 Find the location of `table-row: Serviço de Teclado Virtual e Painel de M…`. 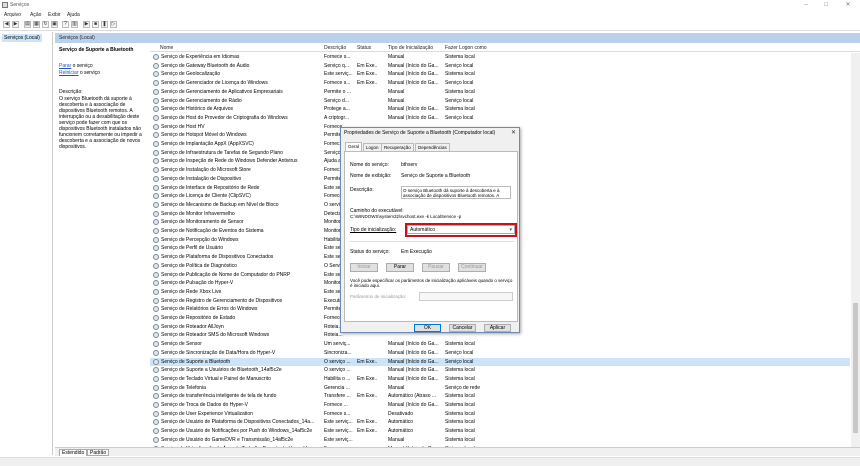

table-row: Serviço de Teclado Virtual e Painel de M… is located at coordinates (500, 379).